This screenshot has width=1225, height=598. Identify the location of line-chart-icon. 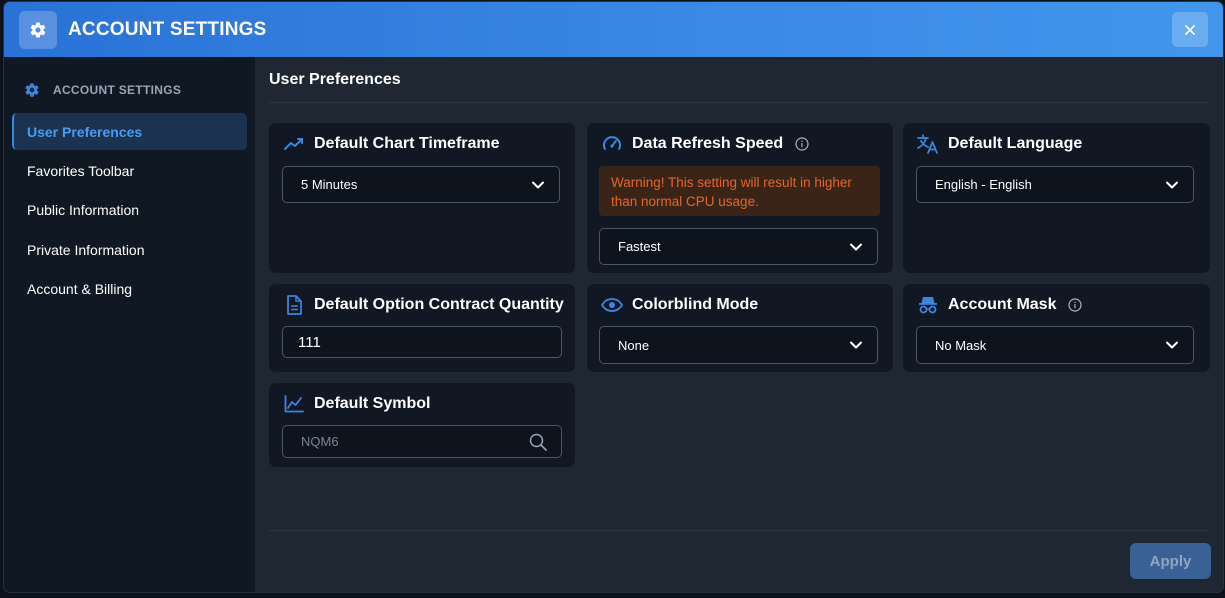
(294, 404).